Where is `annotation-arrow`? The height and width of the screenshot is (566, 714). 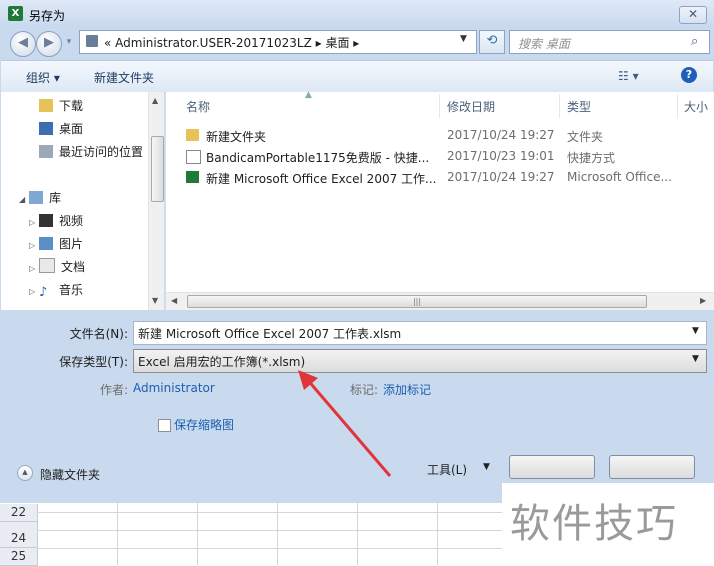
annotation-arrow is located at coordinates (345, 423).